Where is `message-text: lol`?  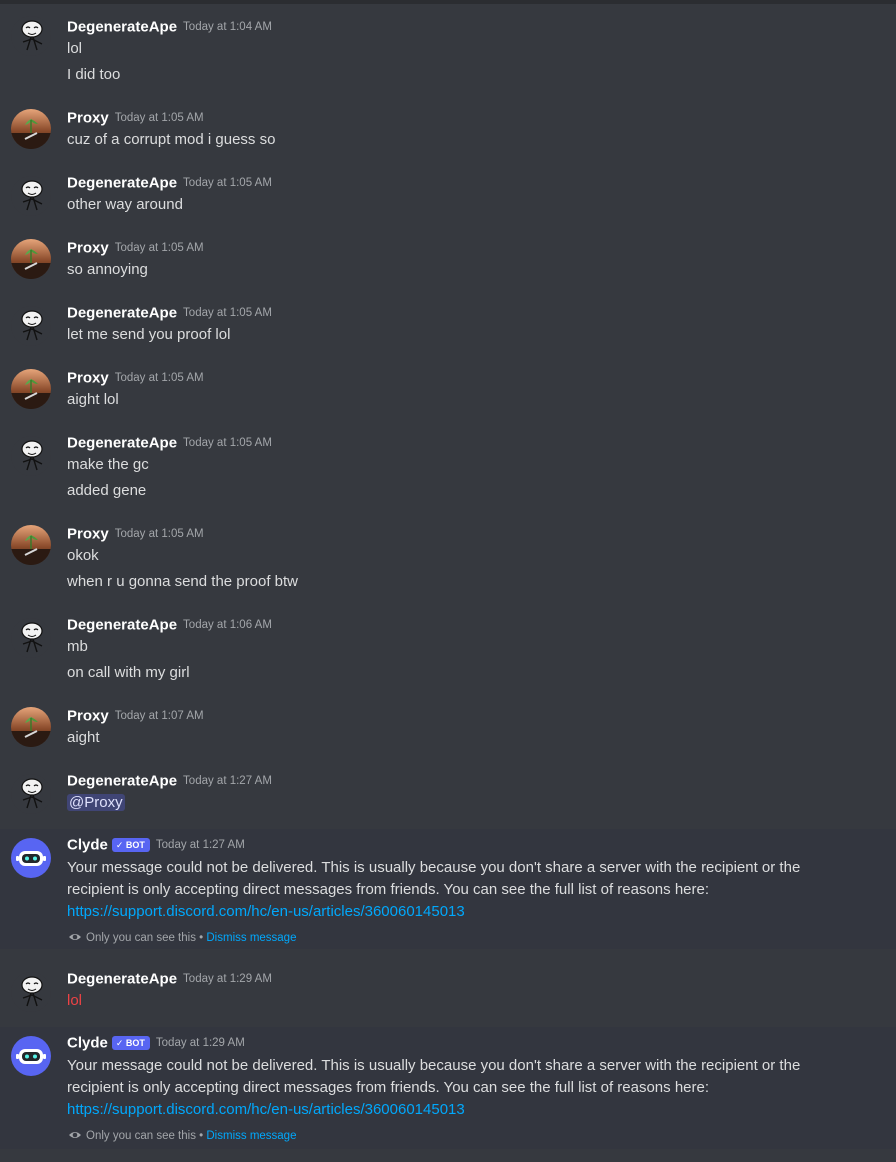
message-text: lol is located at coordinates (75, 48).